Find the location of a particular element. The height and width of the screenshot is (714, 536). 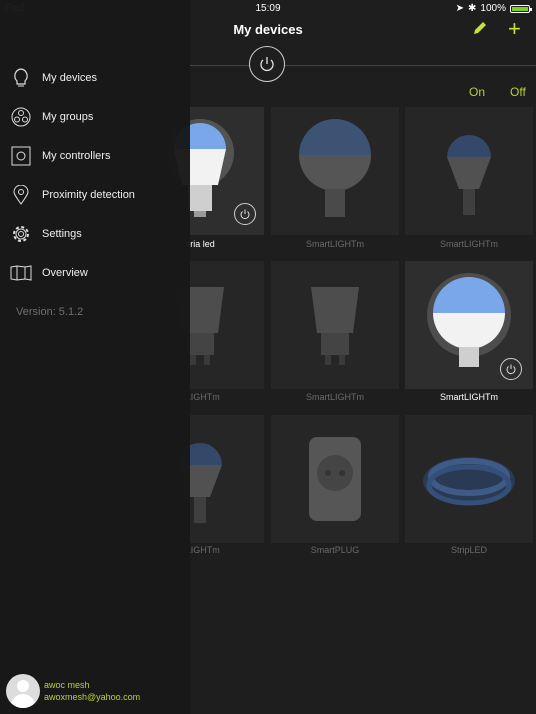

sidebar-item-my-controllers: My controllers is located at coordinates (97, 156).